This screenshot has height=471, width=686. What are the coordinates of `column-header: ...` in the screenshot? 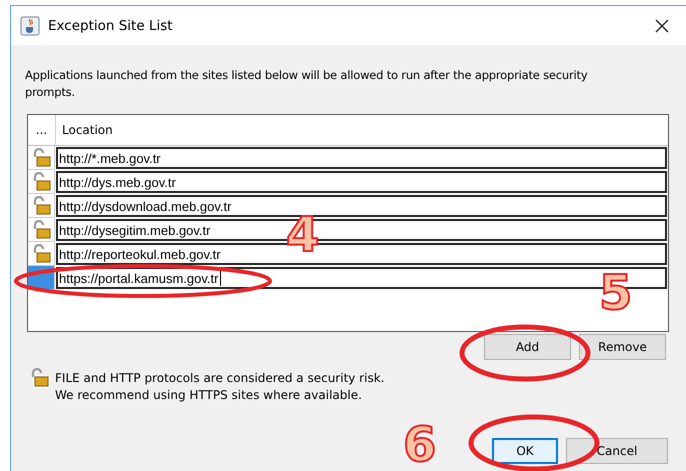 It's located at (42, 130).